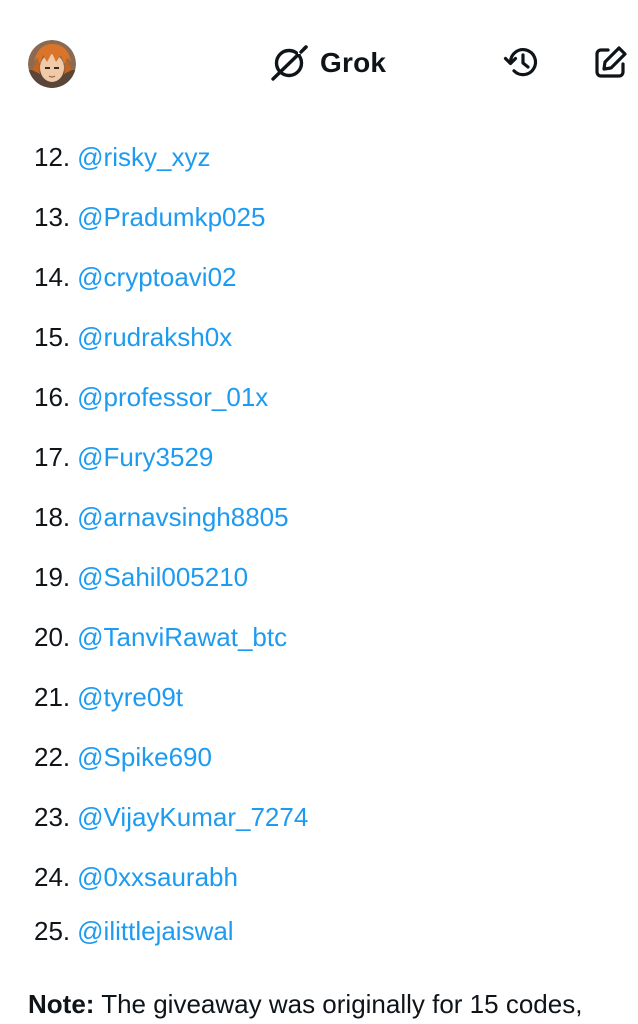 This screenshot has width=638, height=1024. What do you see at coordinates (52, 216) in the screenshot?
I see `list-number: 13.` at bounding box center [52, 216].